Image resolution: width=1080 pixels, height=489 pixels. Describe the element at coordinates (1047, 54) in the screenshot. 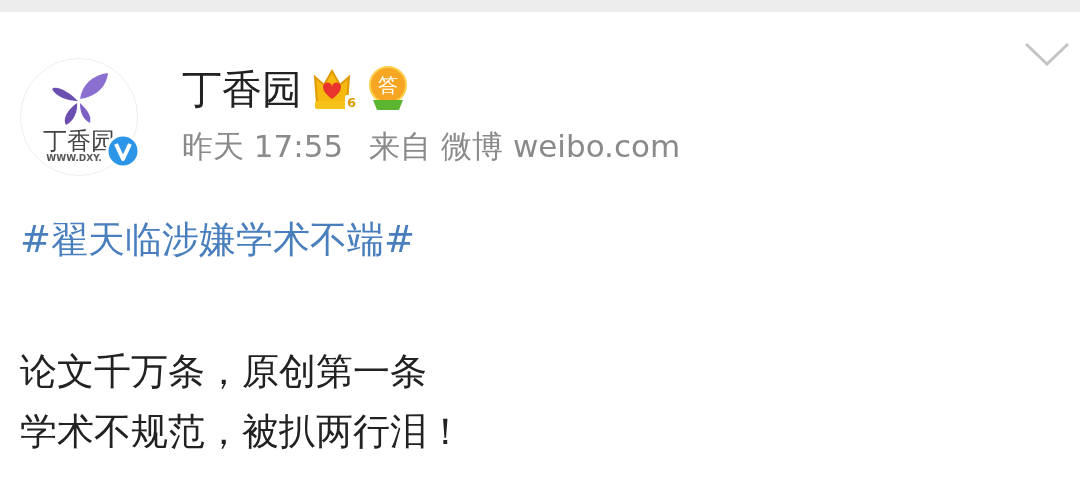

I see `chevron-down-icon` at that location.